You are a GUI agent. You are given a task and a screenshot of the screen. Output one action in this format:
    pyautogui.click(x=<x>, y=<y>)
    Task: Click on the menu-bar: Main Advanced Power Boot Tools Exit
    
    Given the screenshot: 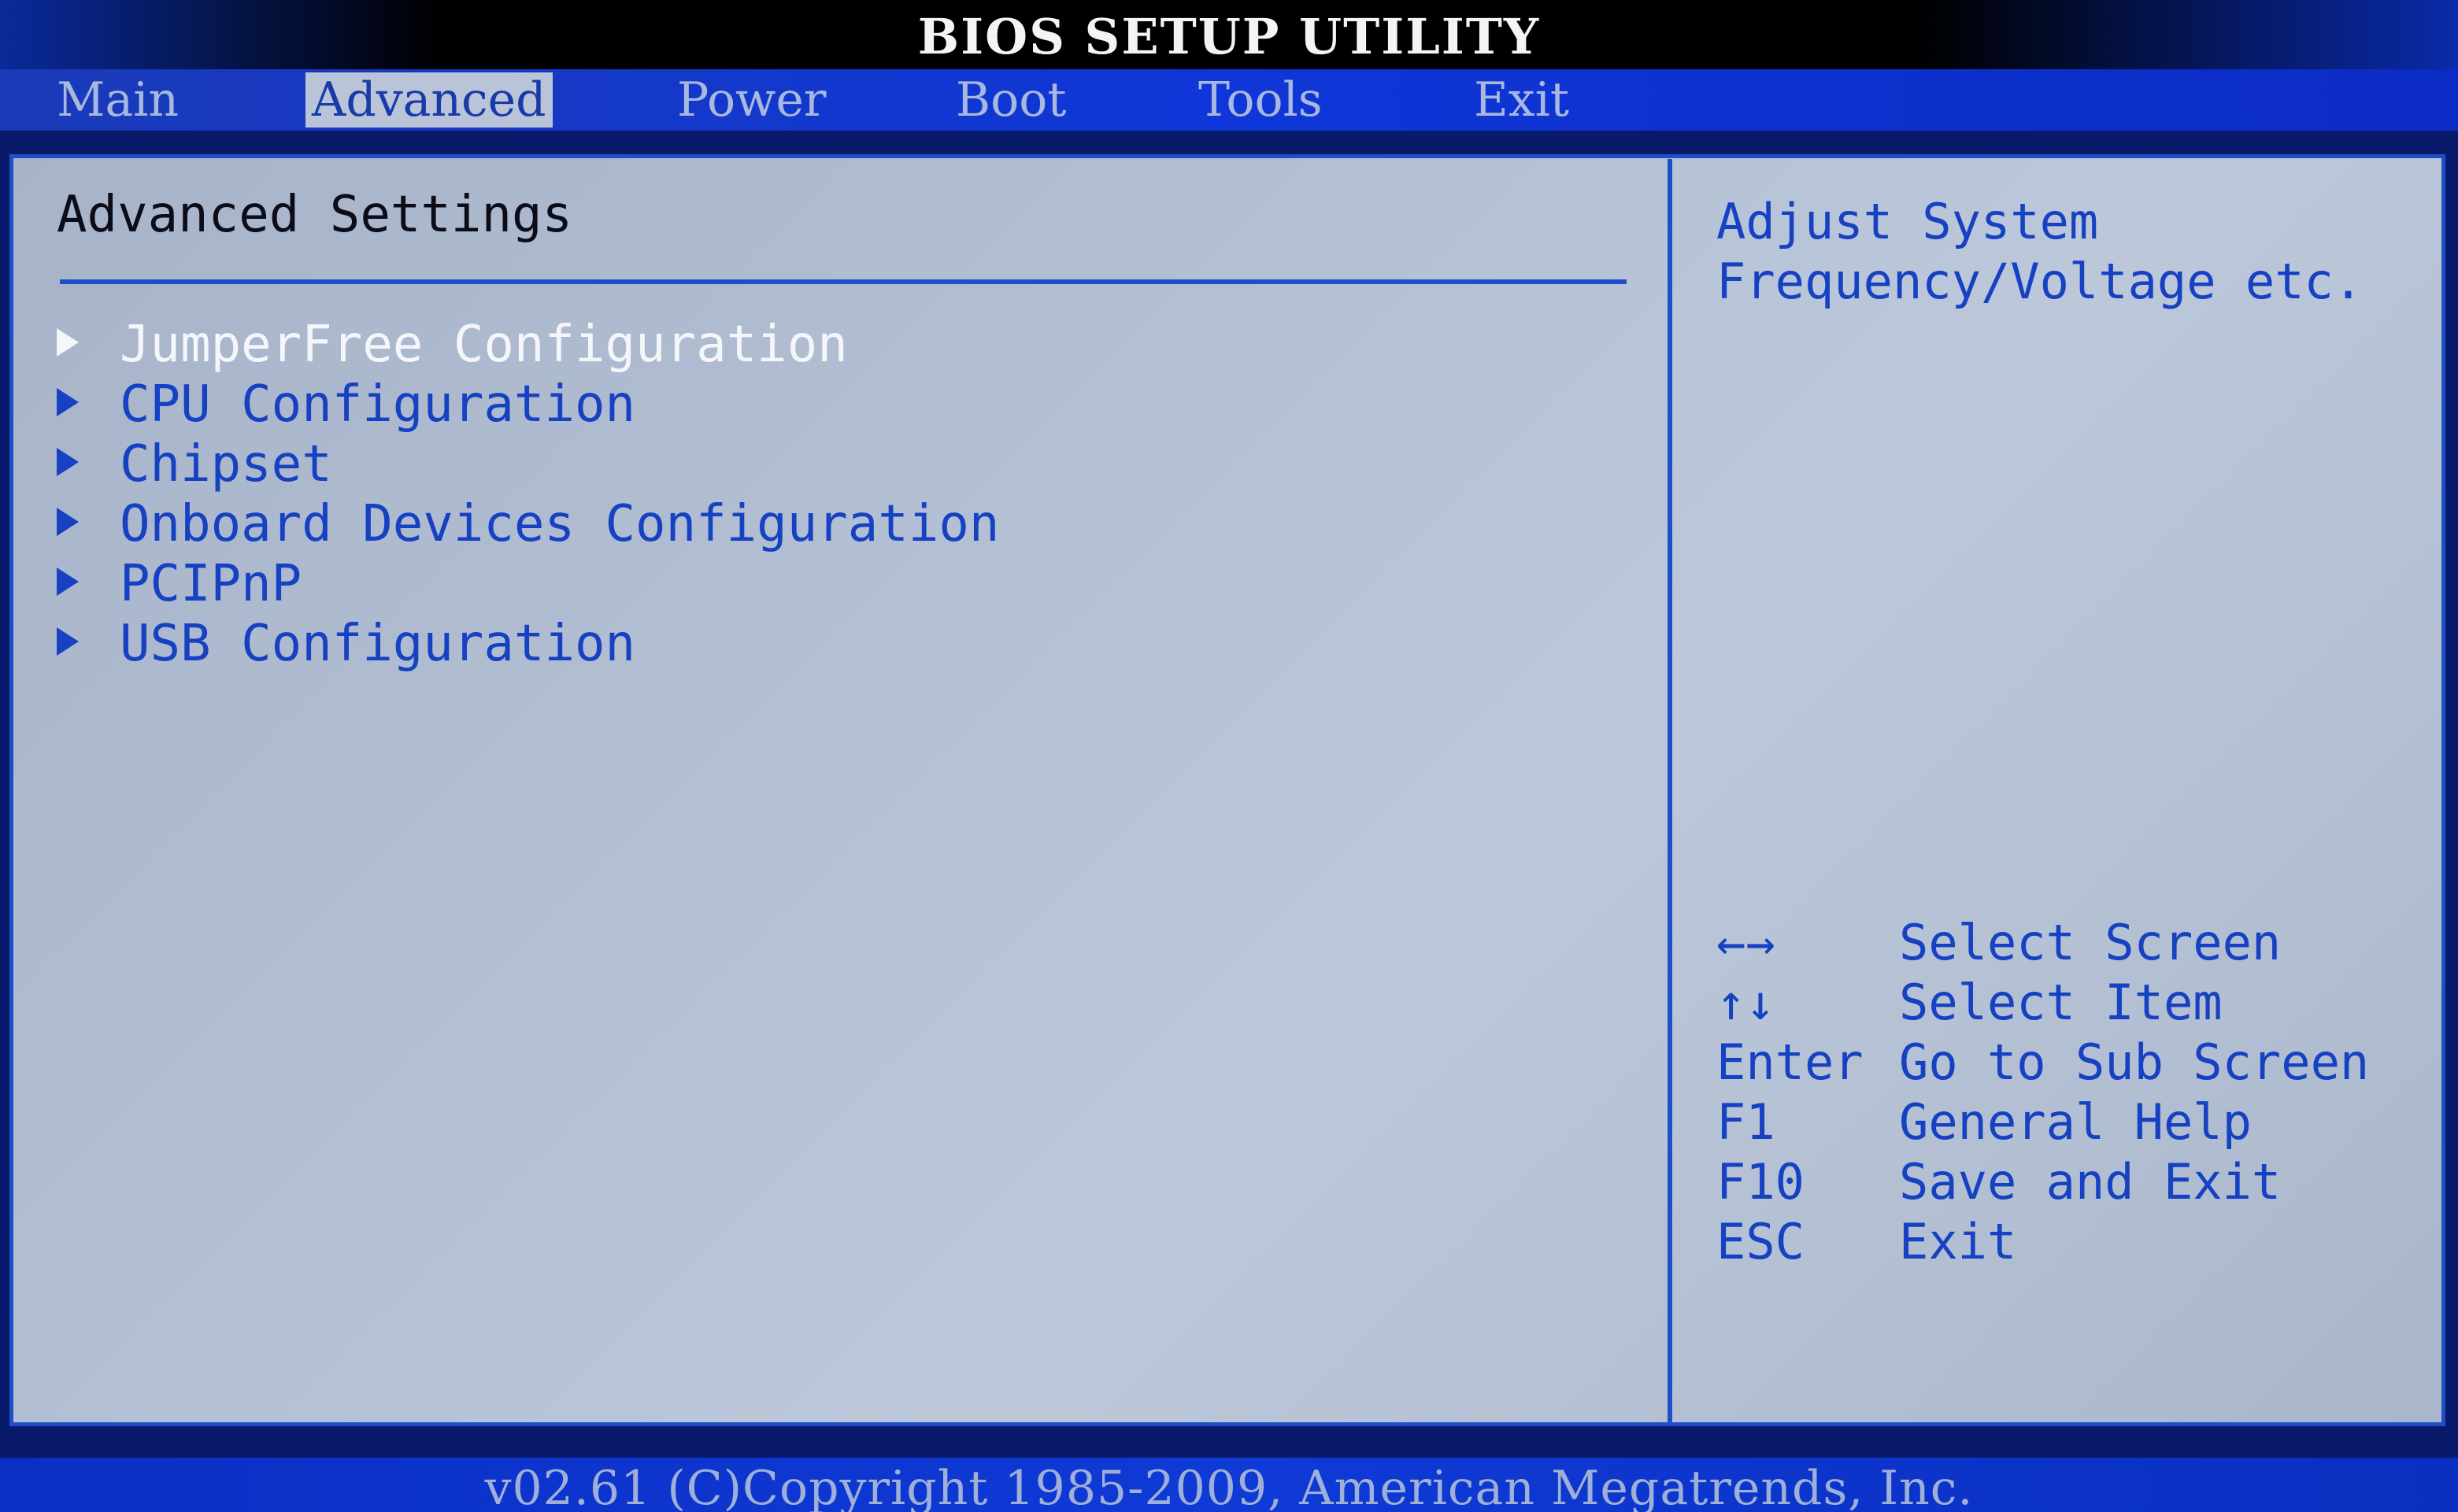 What is the action you would take?
    pyautogui.click(x=1229, y=100)
    